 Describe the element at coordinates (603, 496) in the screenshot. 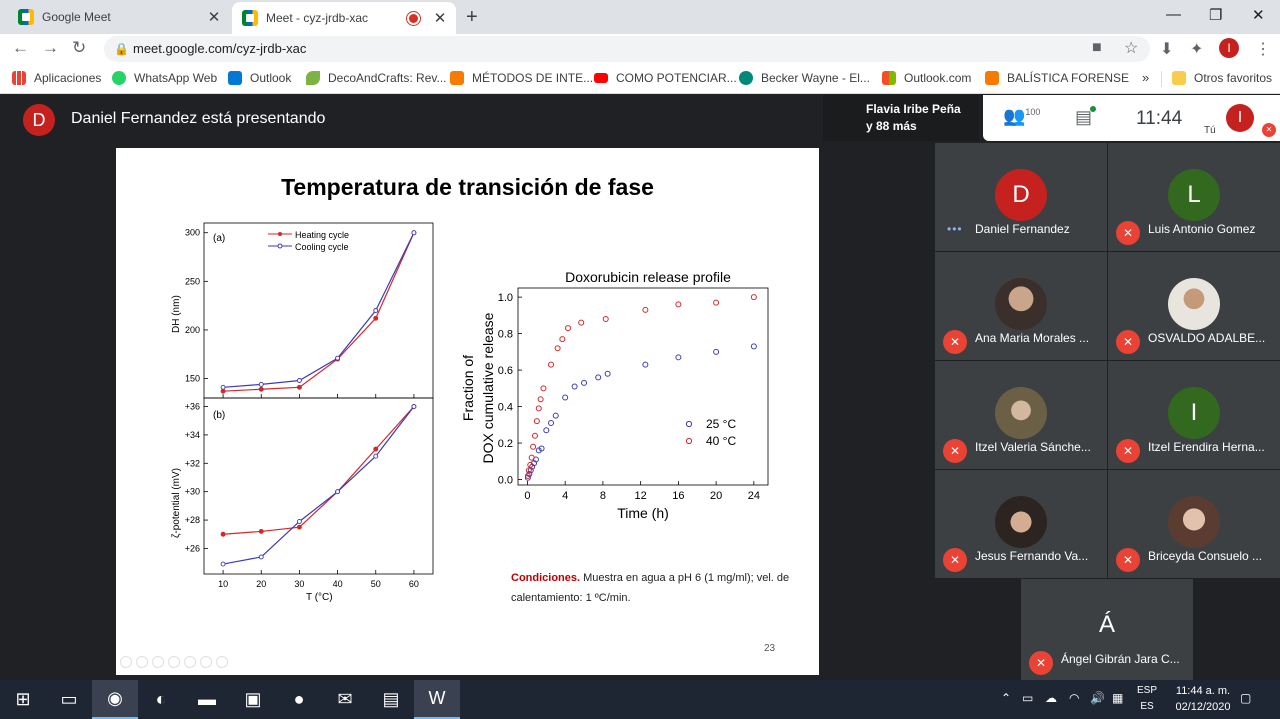

I see `x-tick-label: 8` at that location.